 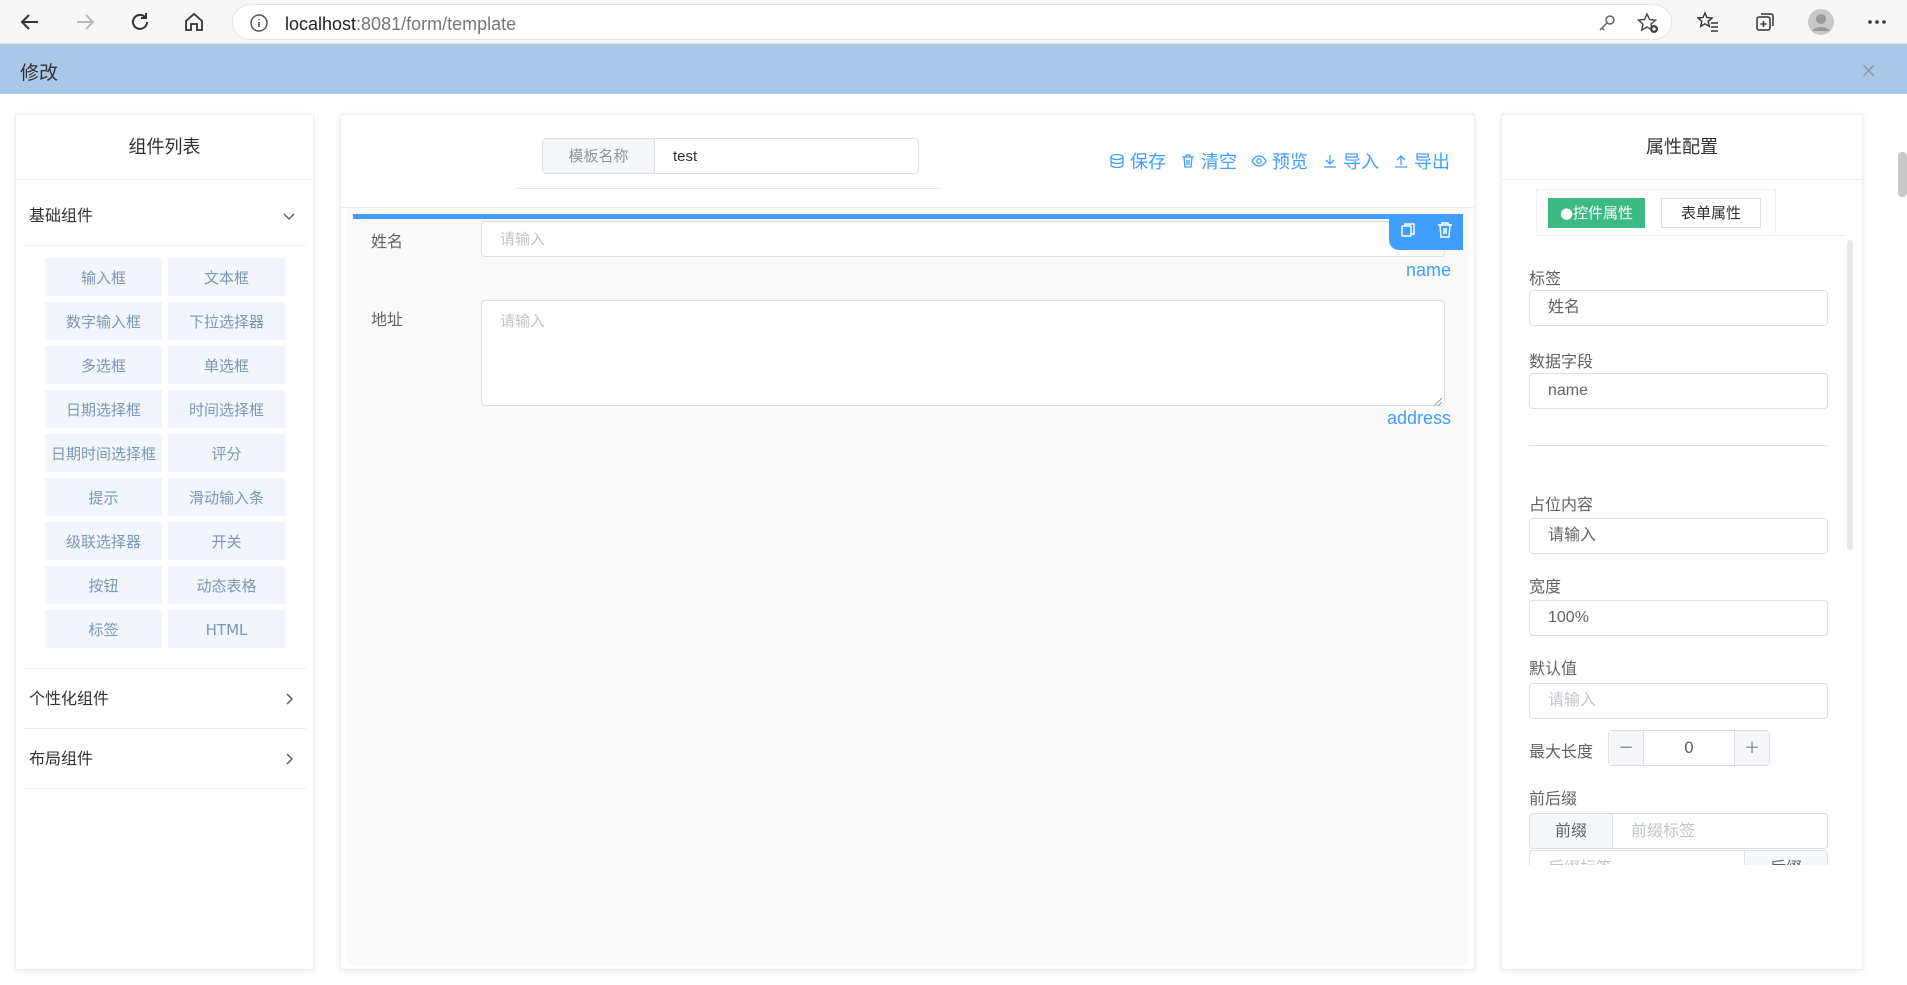 What do you see at coordinates (164, 759) in the screenshot?
I see `group-layout-header: 布局组件` at bounding box center [164, 759].